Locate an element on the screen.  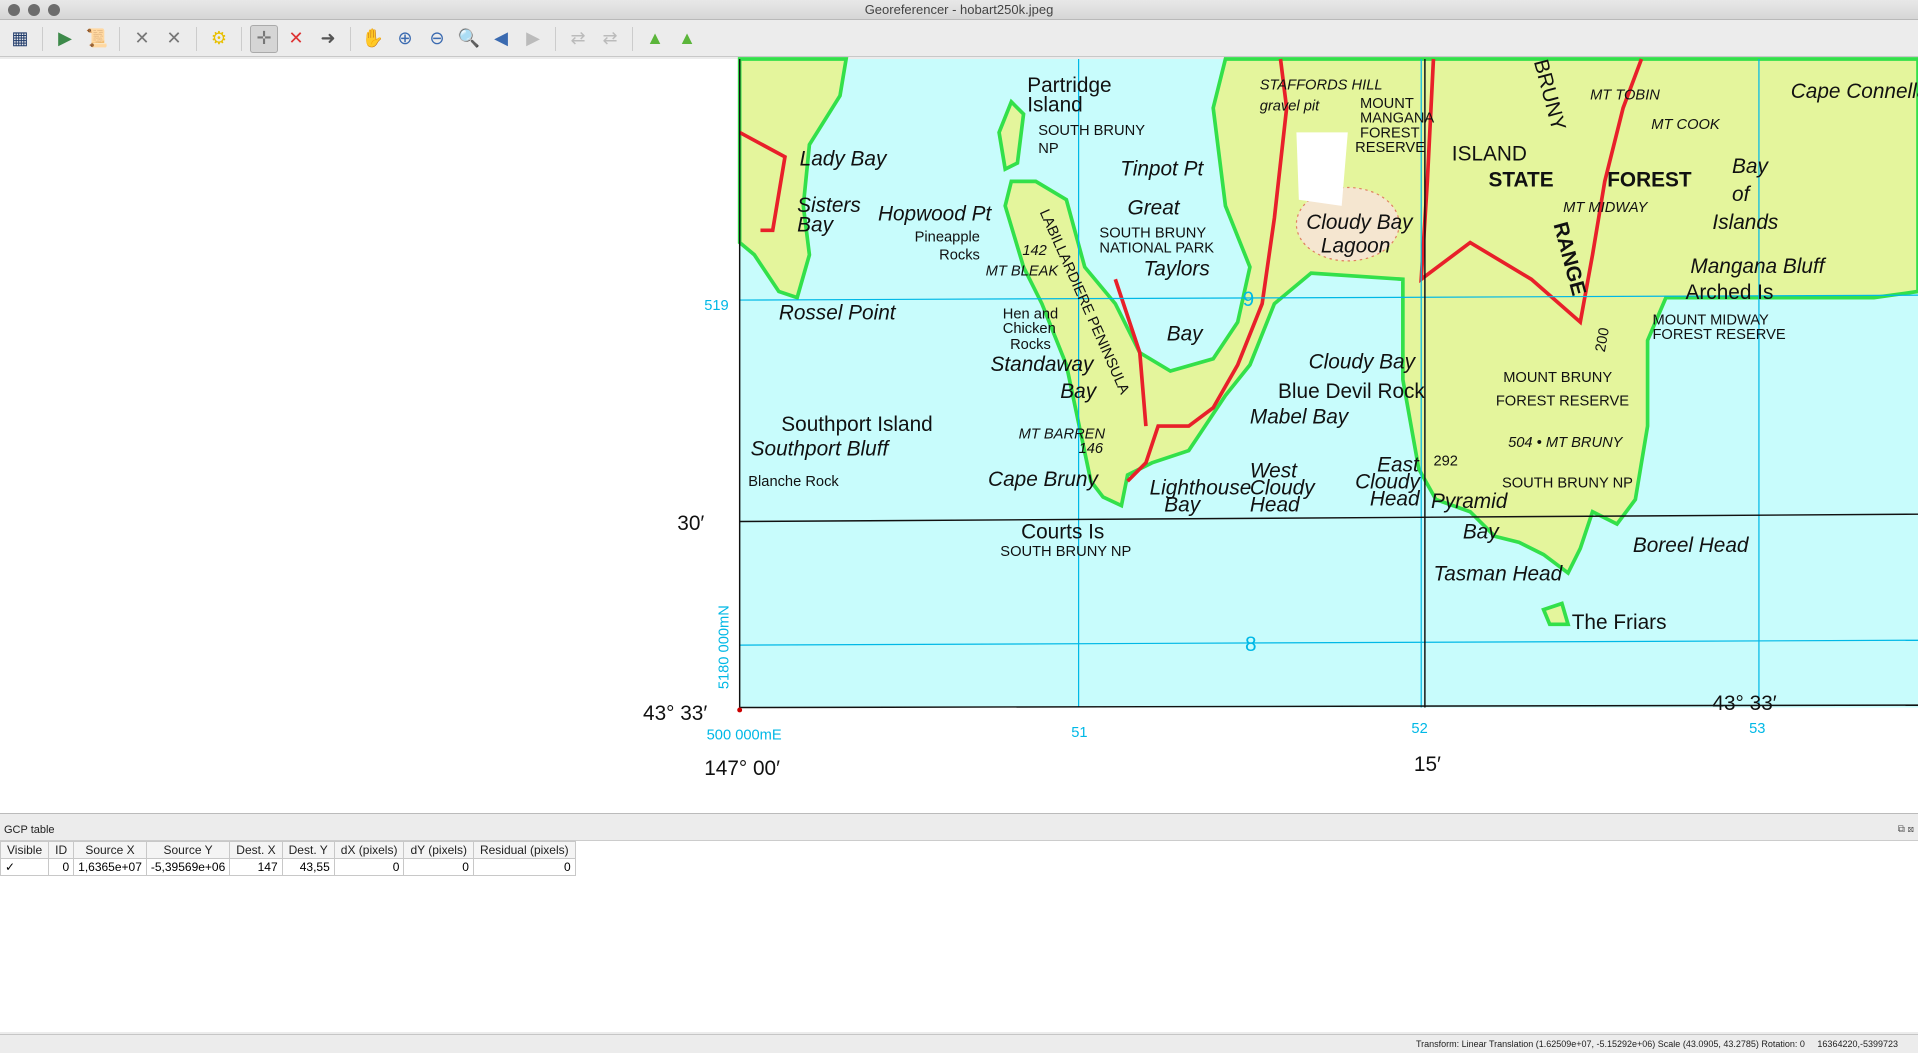
map-label: MT BLEAK is located at coordinates (1023, 272).